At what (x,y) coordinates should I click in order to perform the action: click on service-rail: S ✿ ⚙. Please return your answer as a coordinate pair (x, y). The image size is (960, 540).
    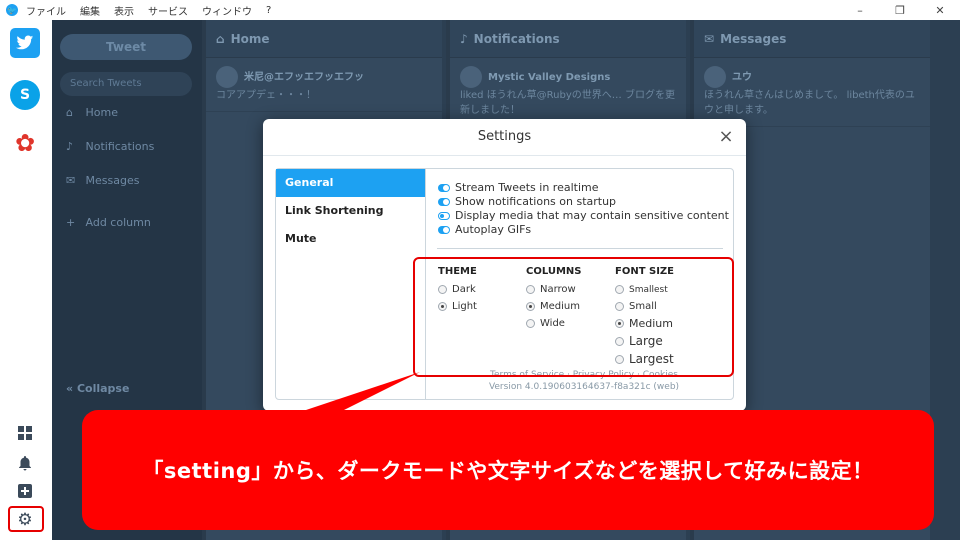
    Looking at the image, I should click on (26, 280).